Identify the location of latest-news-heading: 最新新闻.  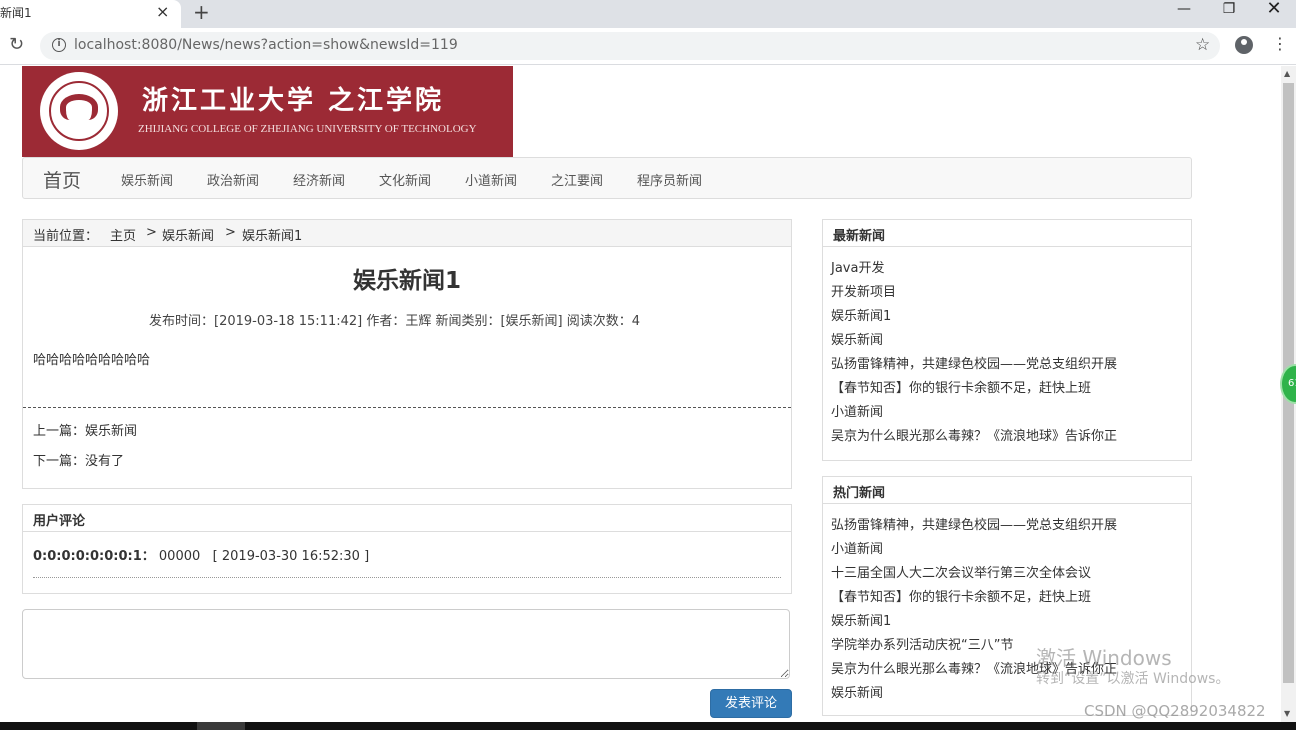
(859, 236).